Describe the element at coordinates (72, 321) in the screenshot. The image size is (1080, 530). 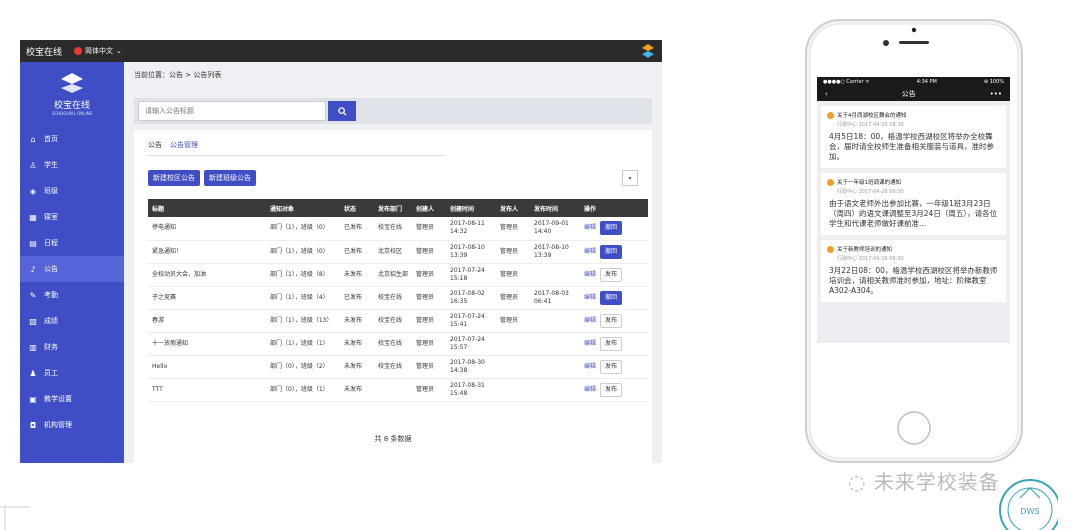
I see `sidebar-item: ▧ 成绩` at that location.